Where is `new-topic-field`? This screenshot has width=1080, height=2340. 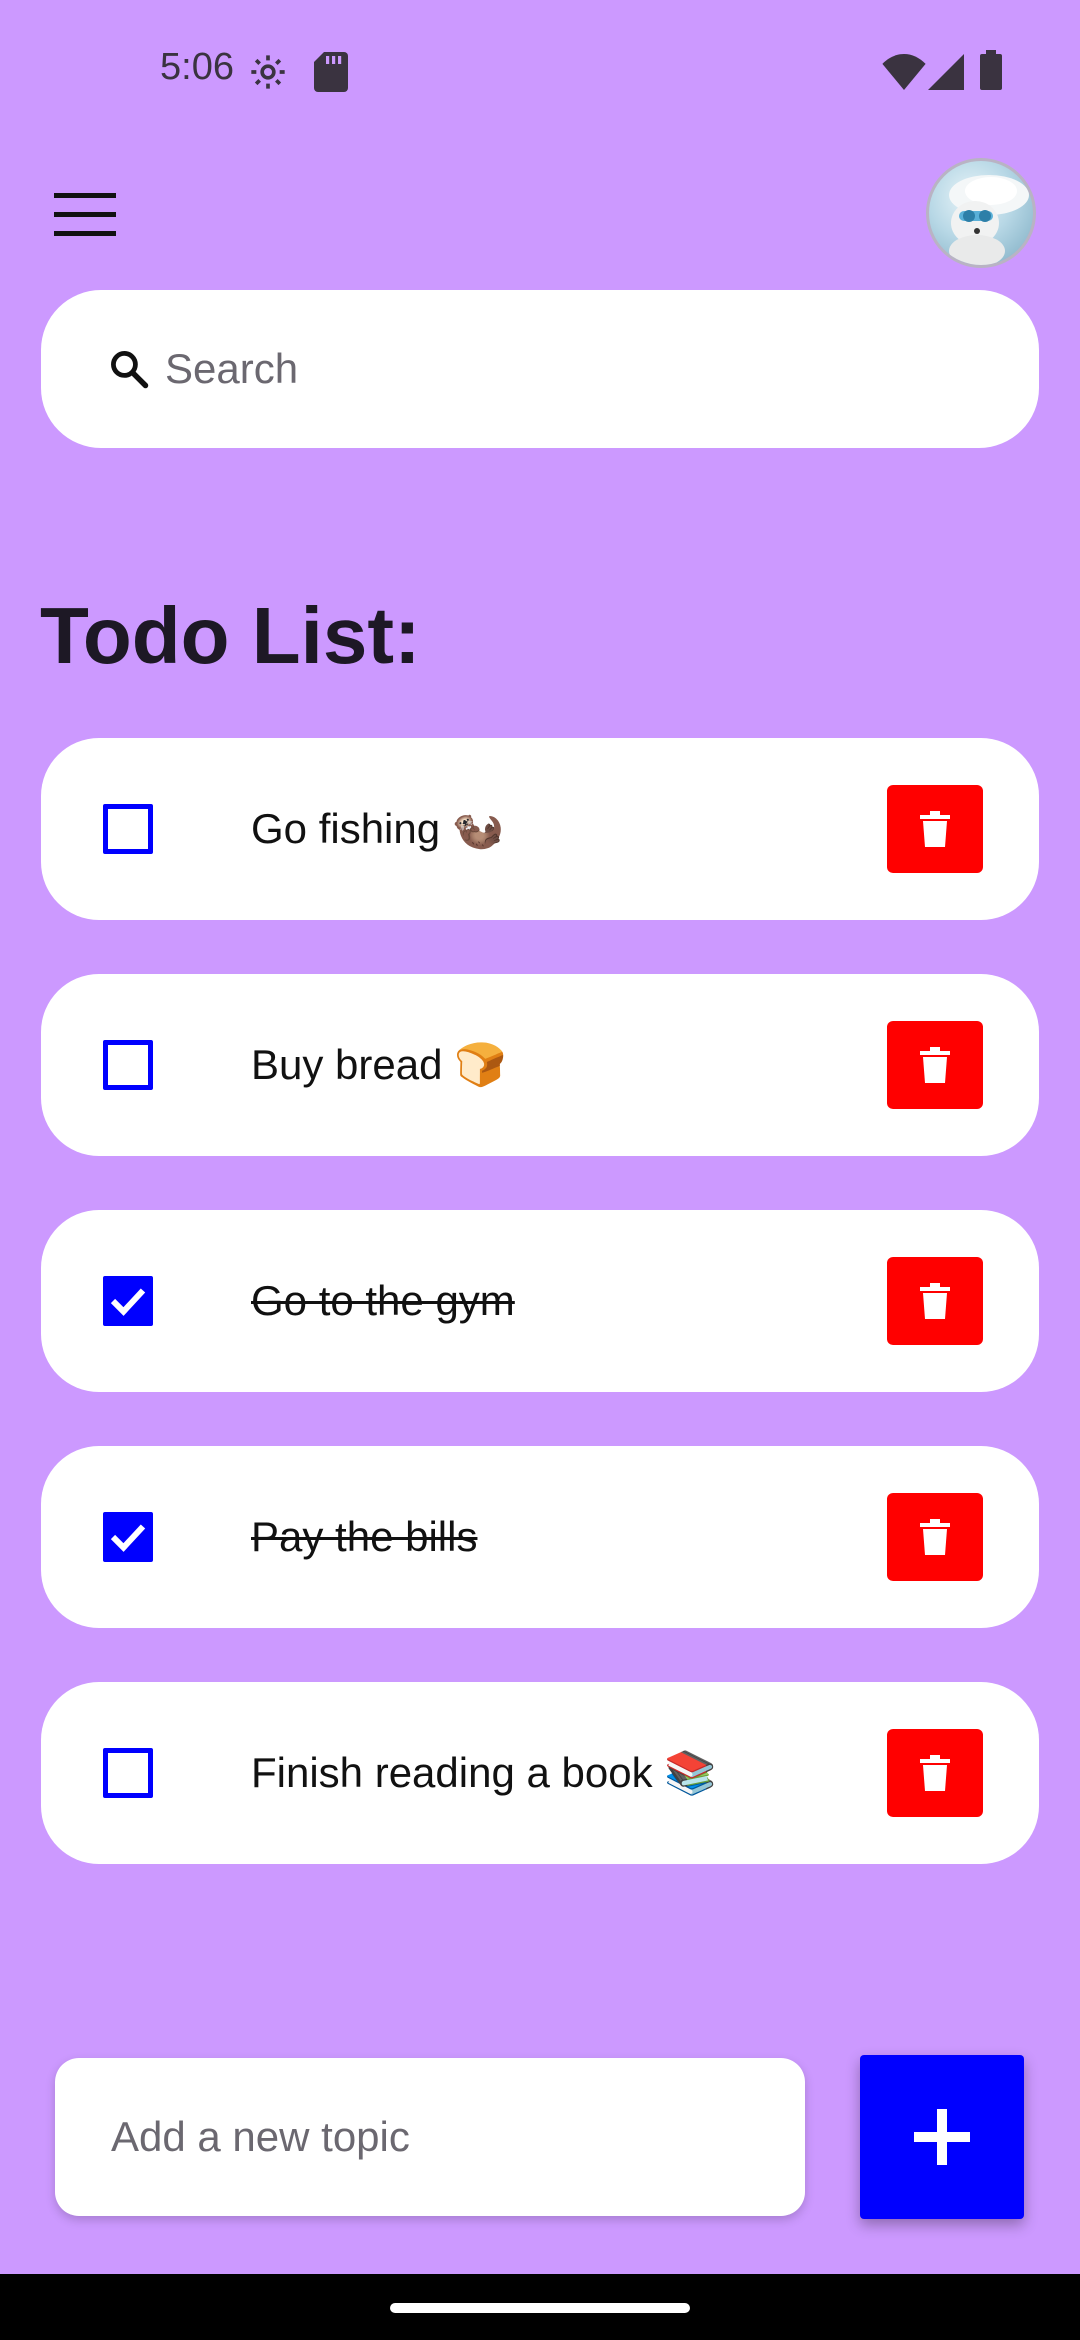 new-topic-field is located at coordinates (430, 2137).